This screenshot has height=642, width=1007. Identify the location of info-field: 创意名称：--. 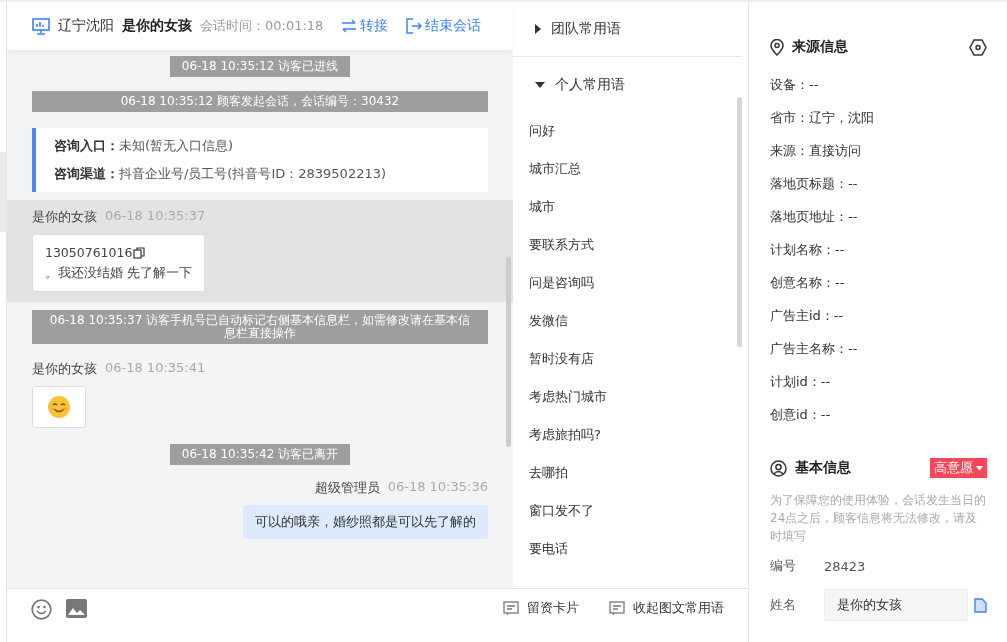
(878, 282).